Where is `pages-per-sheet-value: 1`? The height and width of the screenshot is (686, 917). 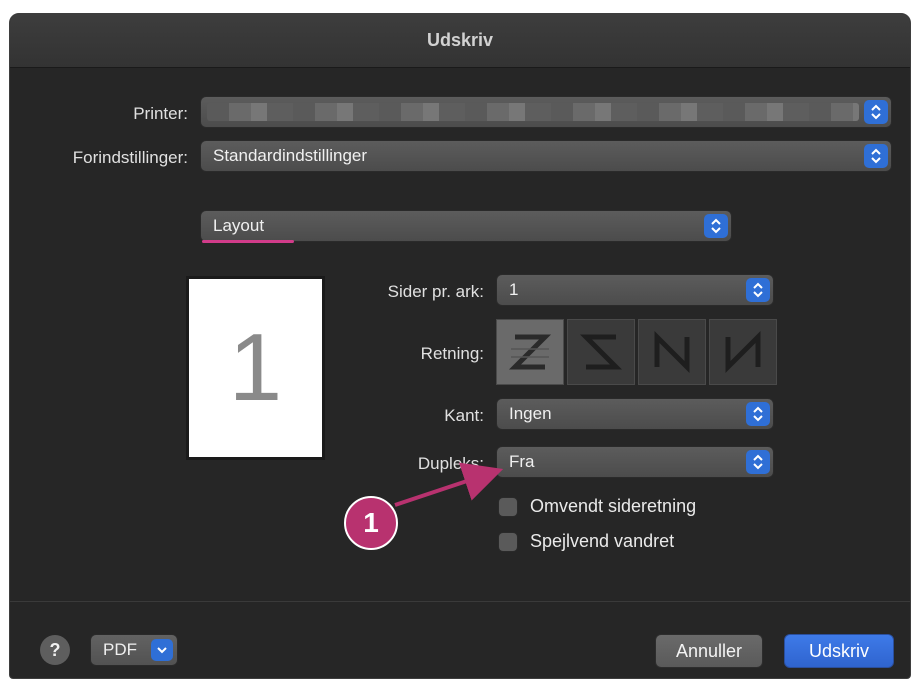 pages-per-sheet-value: 1 is located at coordinates (514, 289).